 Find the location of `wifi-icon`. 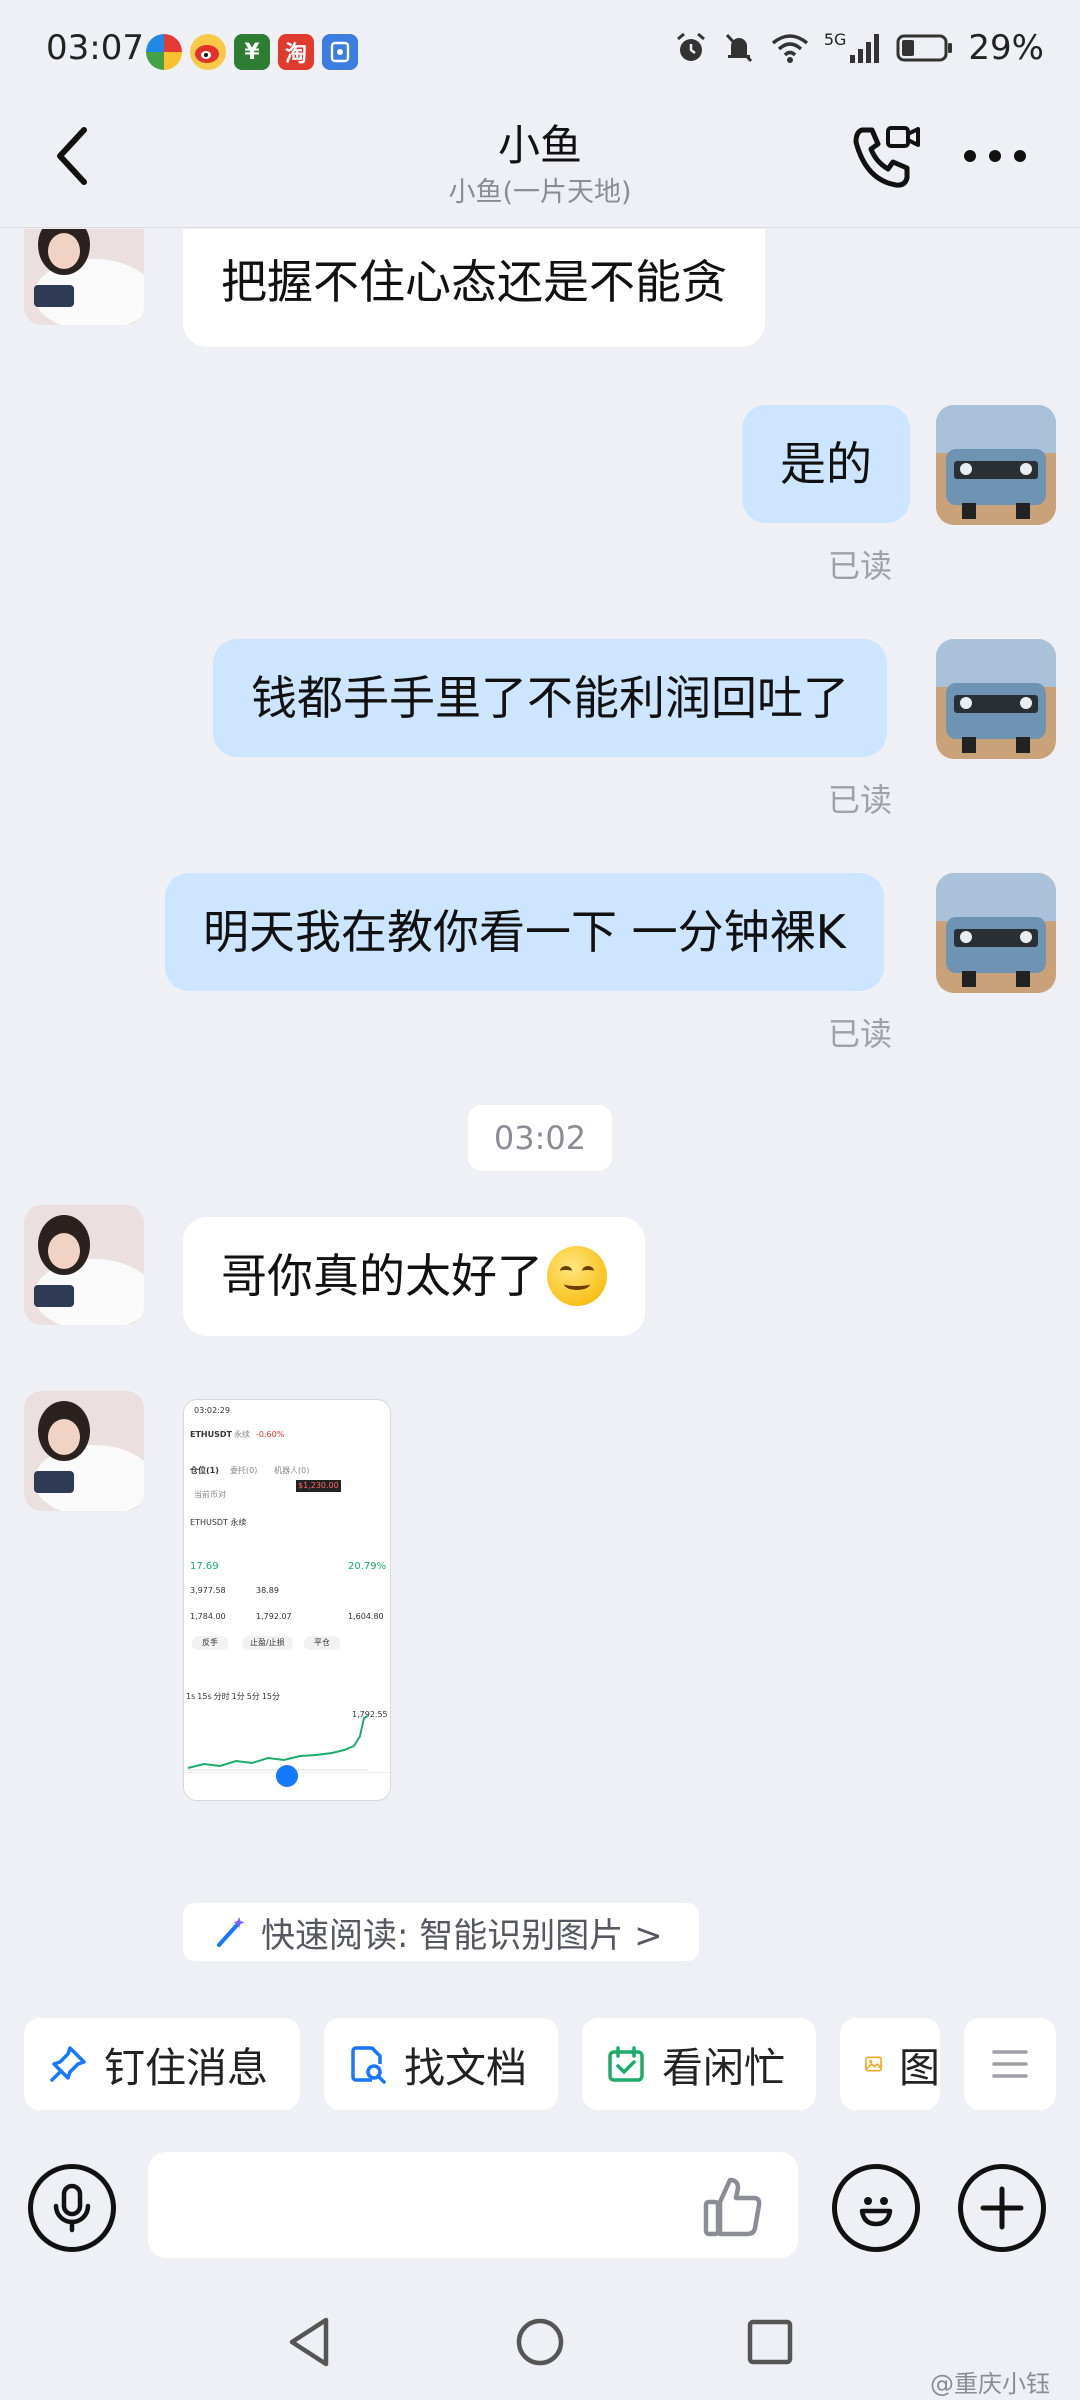

wifi-icon is located at coordinates (789, 48).